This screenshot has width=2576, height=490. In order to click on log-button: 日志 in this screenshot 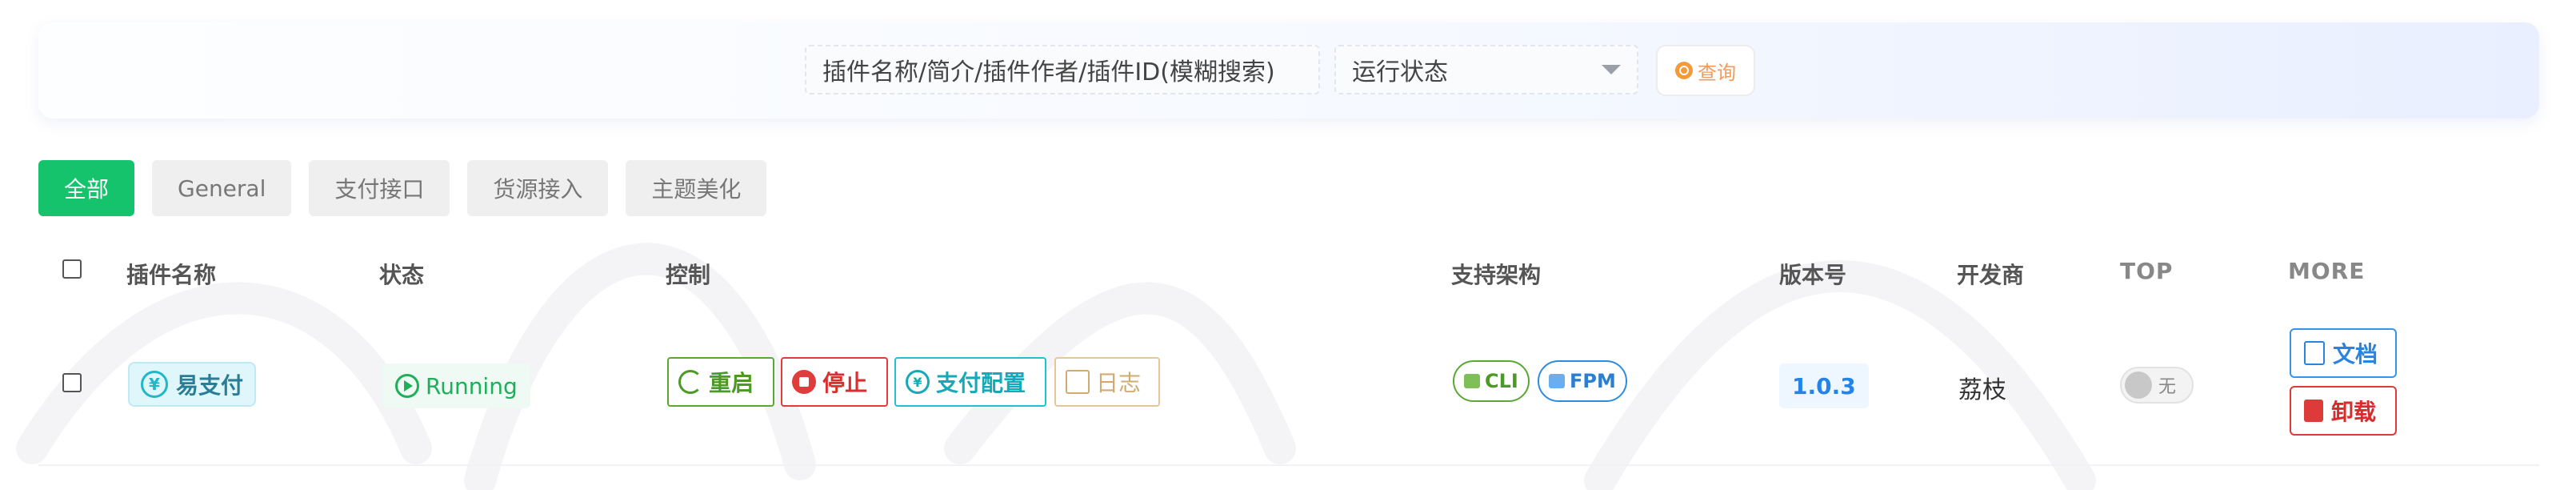, I will do `click(1107, 382)`.